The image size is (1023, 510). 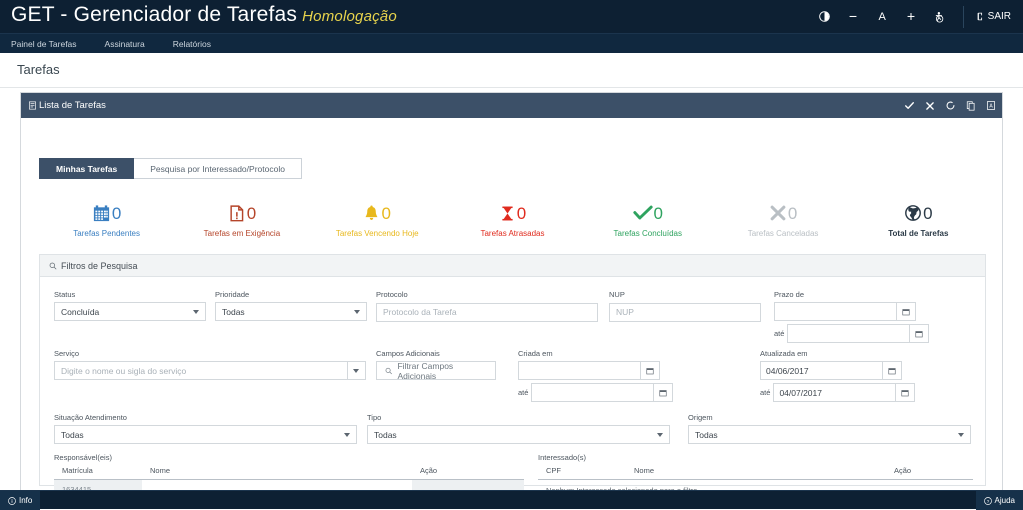 What do you see at coordinates (909, 105) in the screenshot?
I see `confirm-icon` at bounding box center [909, 105].